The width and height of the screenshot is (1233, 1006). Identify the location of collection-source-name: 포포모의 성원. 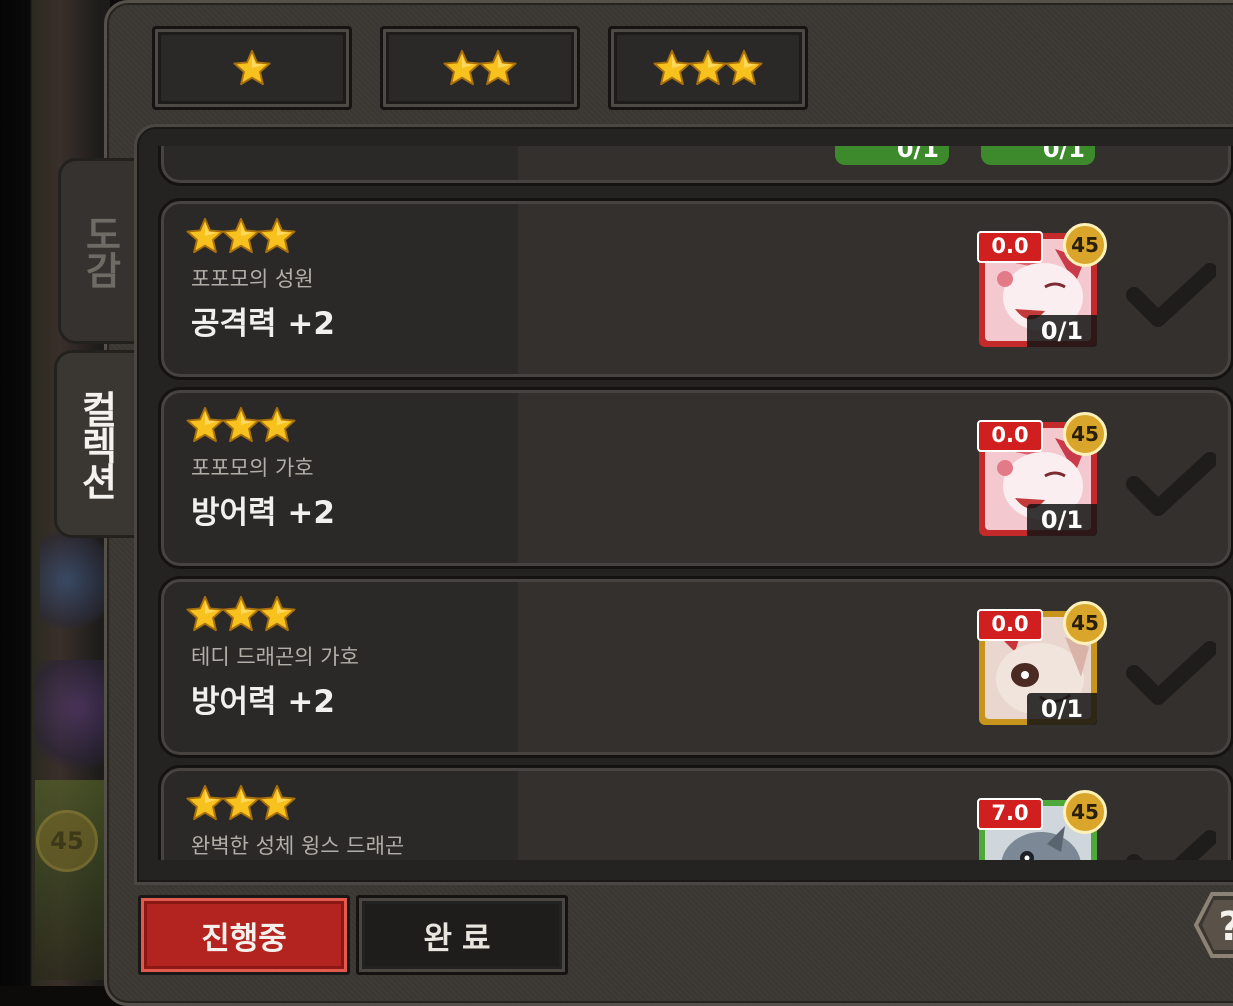
(252, 279).